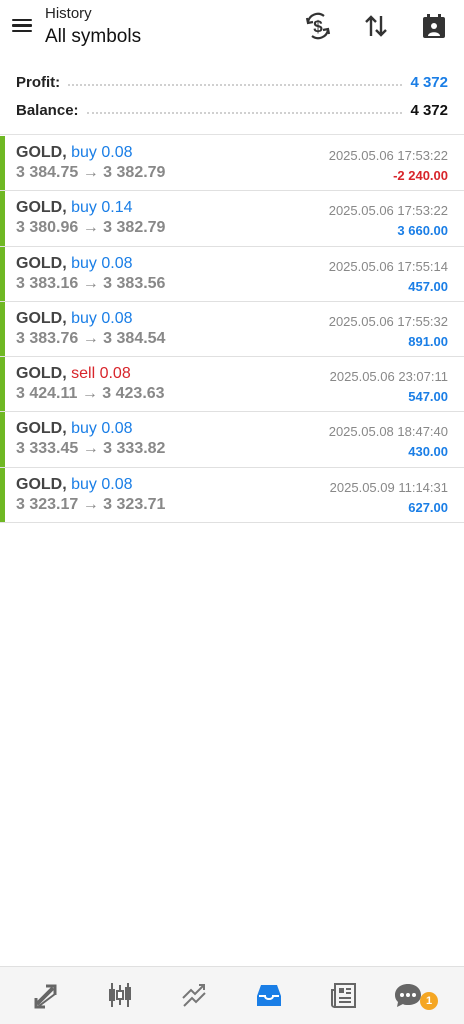 The width and height of the screenshot is (464, 1024). What do you see at coordinates (91, 338) in the screenshot?
I see `deal-prices: 3 383.76 → 3 384.54` at bounding box center [91, 338].